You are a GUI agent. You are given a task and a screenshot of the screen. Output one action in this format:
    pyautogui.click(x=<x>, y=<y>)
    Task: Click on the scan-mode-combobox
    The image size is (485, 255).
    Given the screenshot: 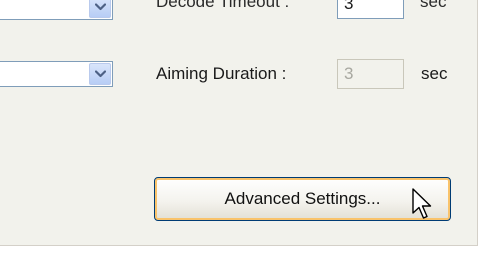 What is the action you would take?
    pyautogui.click(x=56, y=10)
    